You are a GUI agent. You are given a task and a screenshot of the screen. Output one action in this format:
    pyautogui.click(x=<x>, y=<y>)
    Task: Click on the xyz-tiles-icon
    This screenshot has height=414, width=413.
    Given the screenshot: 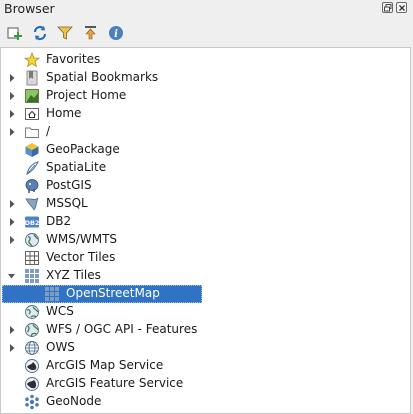 What is the action you would take?
    pyautogui.click(x=32, y=276)
    